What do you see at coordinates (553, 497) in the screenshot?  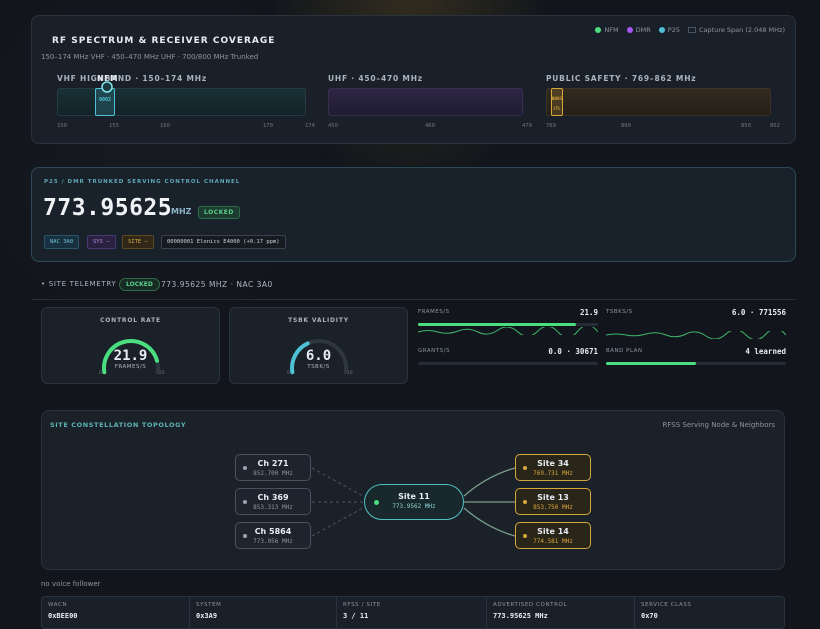 I see `node-name: Site 13` at bounding box center [553, 497].